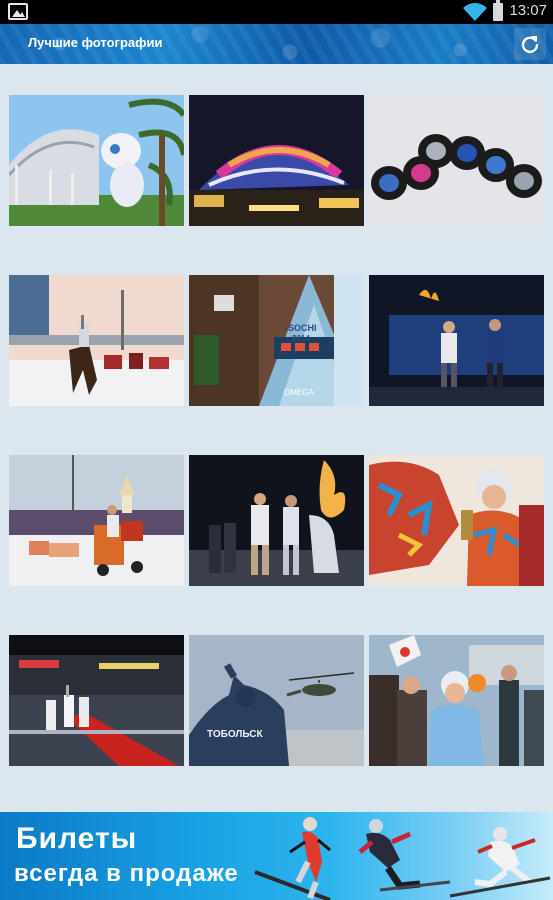  Describe the element at coordinates (528, 10) in the screenshot. I see `clock: 13:07` at that location.